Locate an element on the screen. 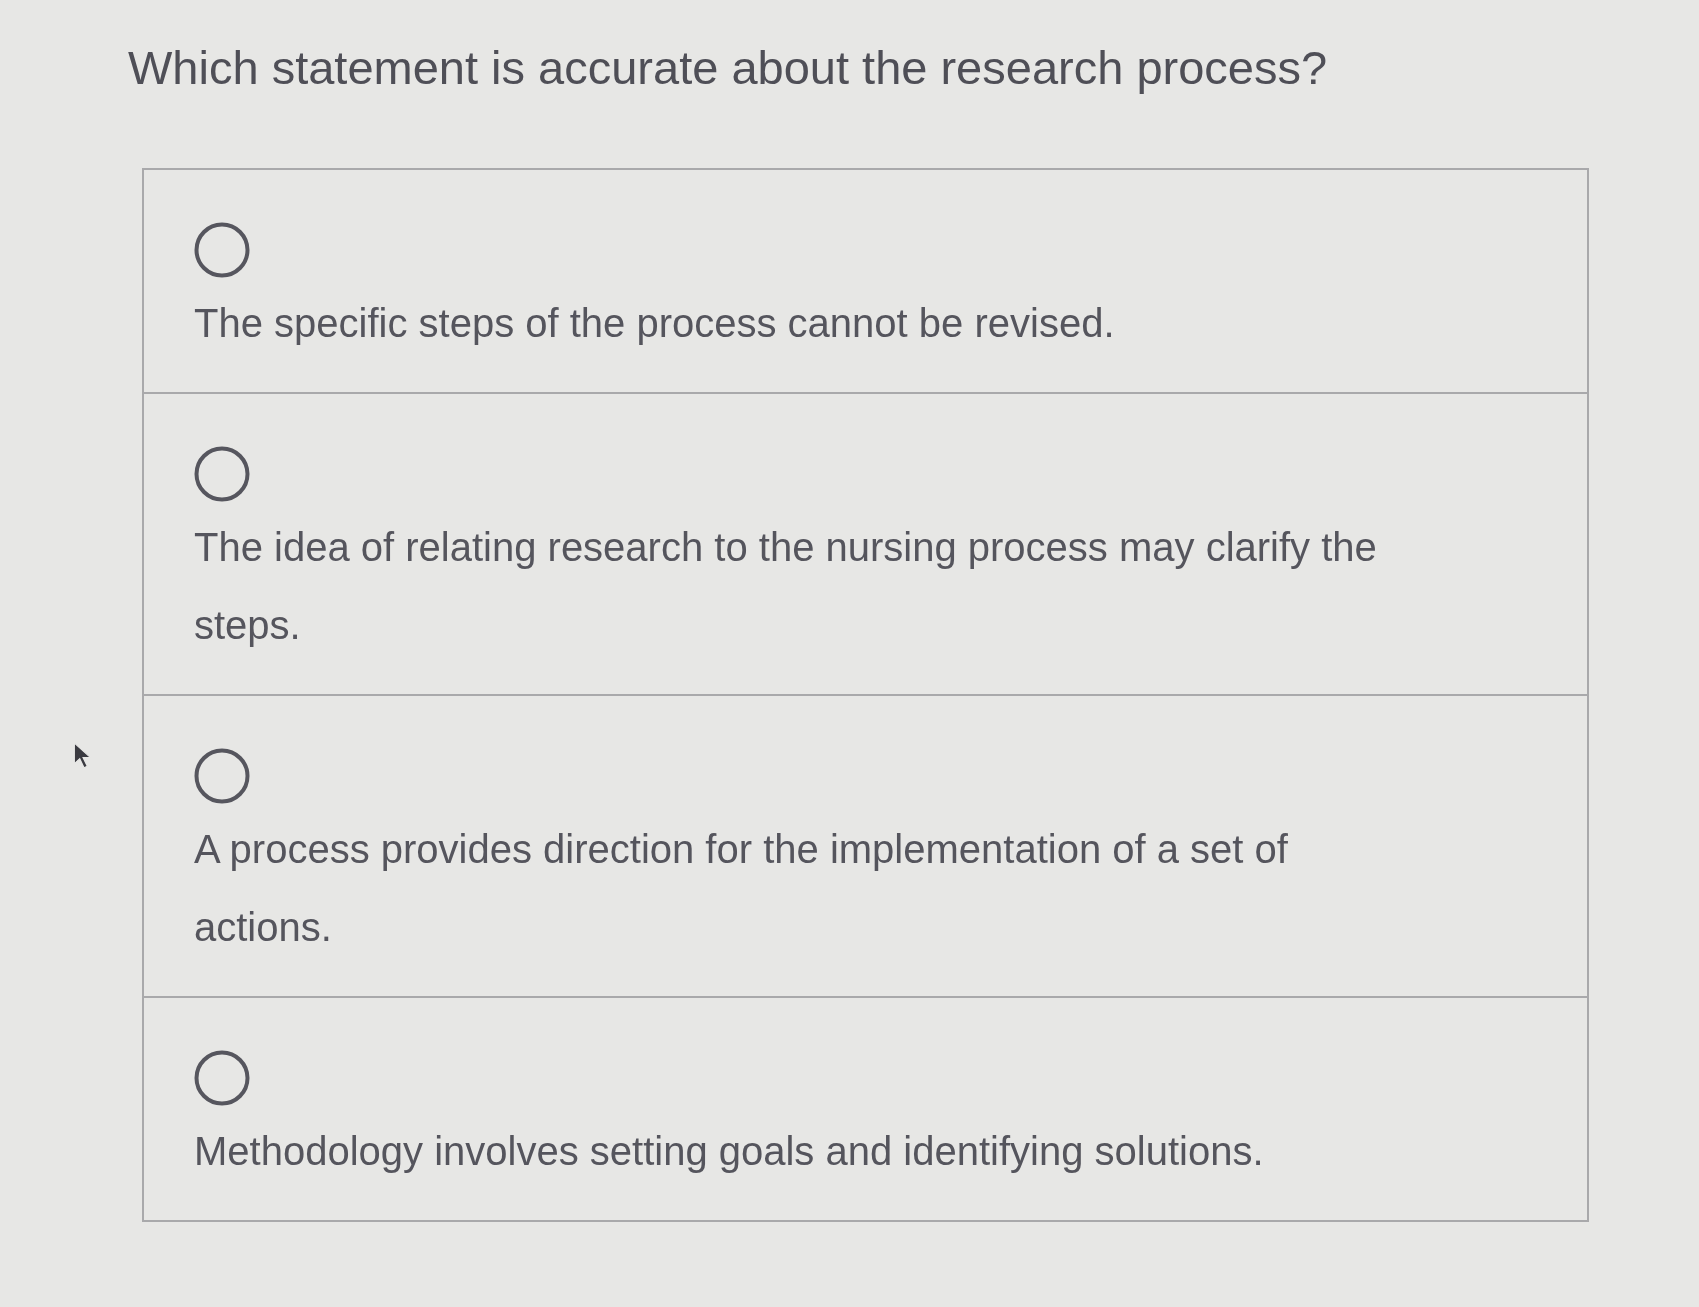 Image resolution: width=1699 pixels, height=1307 pixels. question-text: Which statement is accurate about the research process? is located at coordinates (728, 68).